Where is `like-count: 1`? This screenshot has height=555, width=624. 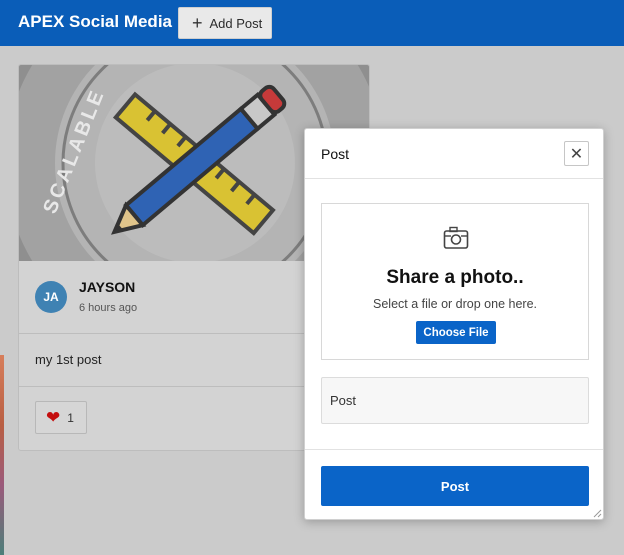
like-count: 1 is located at coordinates (70, 417).